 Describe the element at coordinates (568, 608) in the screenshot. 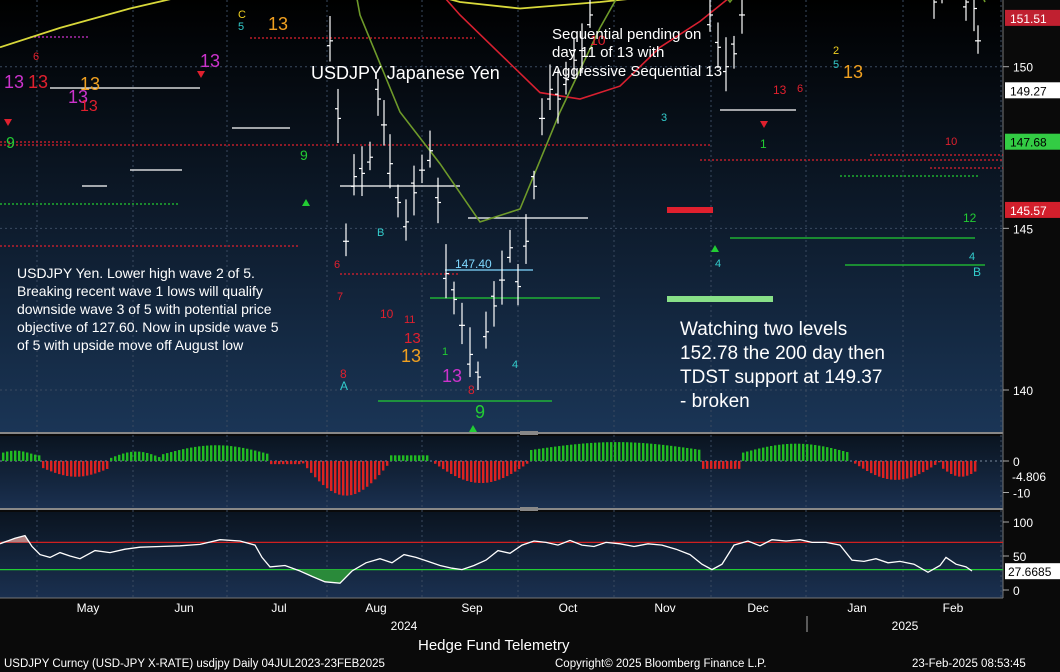

I see `x-axis-month-label: Oct` at that location.